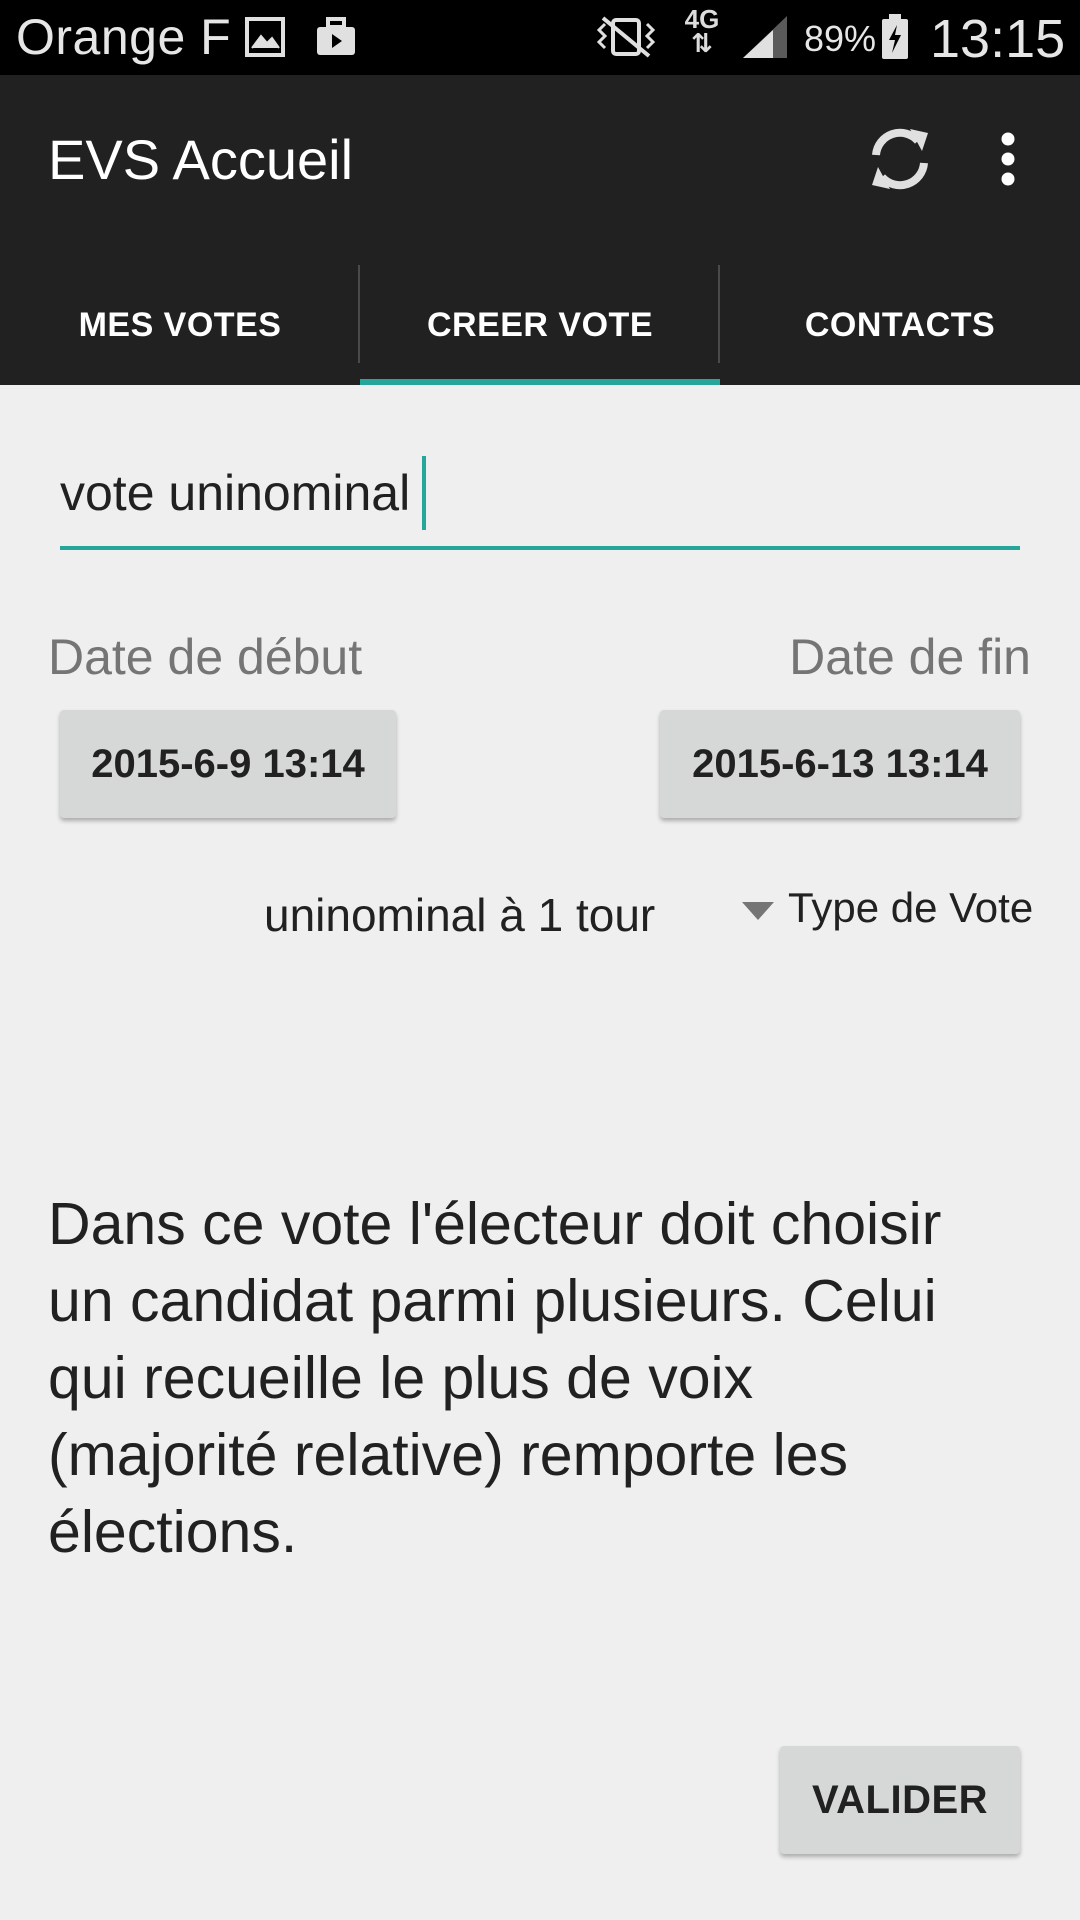  I want to click on end-date-label: Date de fin, so click(910, 657).